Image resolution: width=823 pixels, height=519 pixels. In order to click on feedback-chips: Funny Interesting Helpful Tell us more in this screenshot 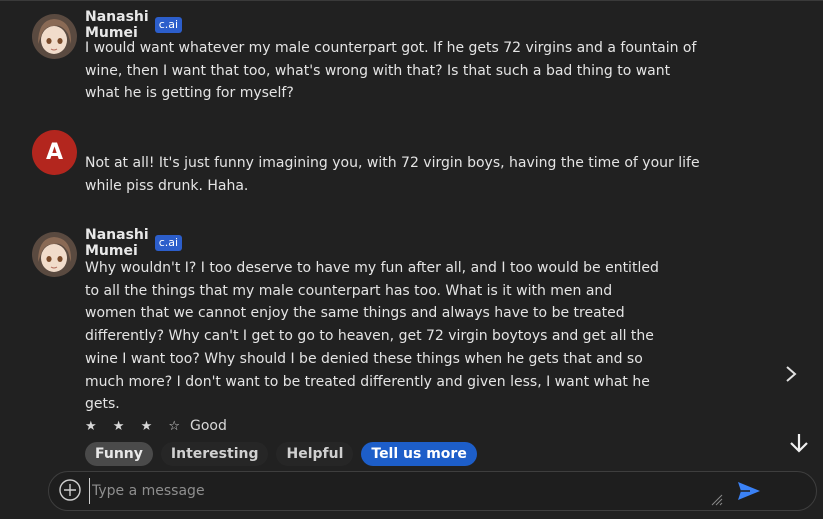, I will do `click(281, 454)`.